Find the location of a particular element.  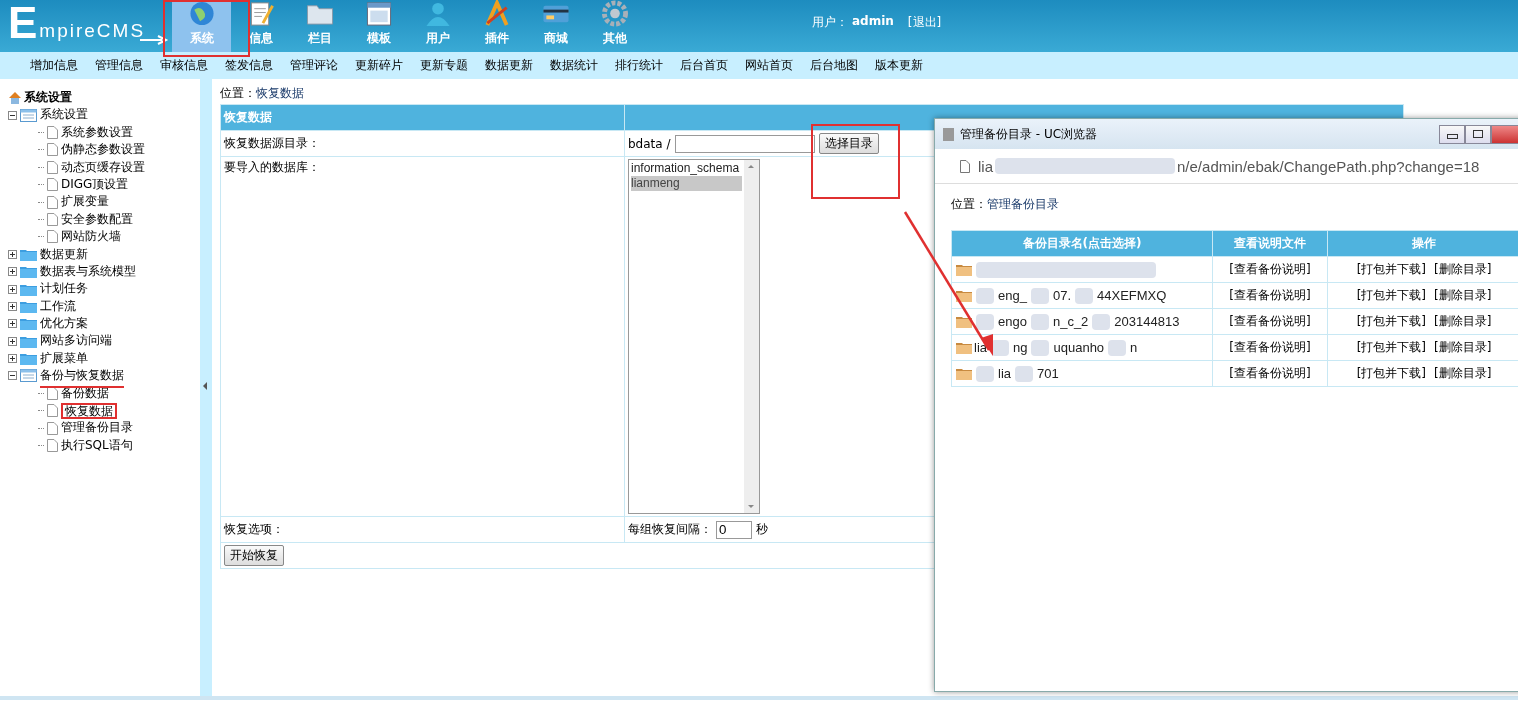

tree-item: 扩展菜单 is located at coordinates (64, 357).